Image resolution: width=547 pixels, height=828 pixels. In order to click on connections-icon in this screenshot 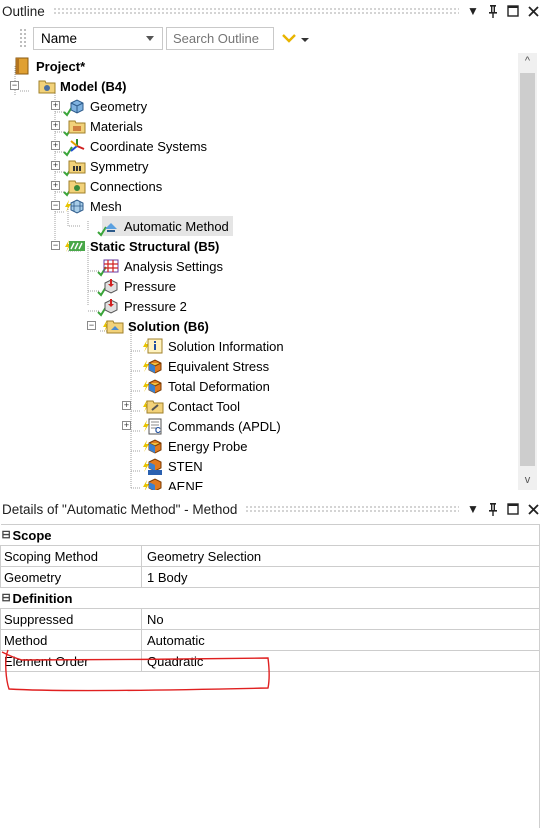, I will do `click(77, 186)`.